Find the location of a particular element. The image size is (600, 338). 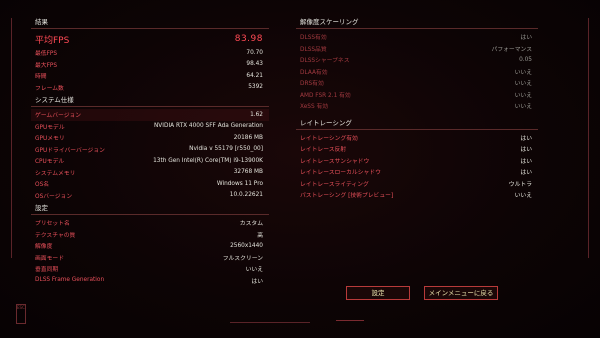

frame-line-right is located at coordinates (588, 138).